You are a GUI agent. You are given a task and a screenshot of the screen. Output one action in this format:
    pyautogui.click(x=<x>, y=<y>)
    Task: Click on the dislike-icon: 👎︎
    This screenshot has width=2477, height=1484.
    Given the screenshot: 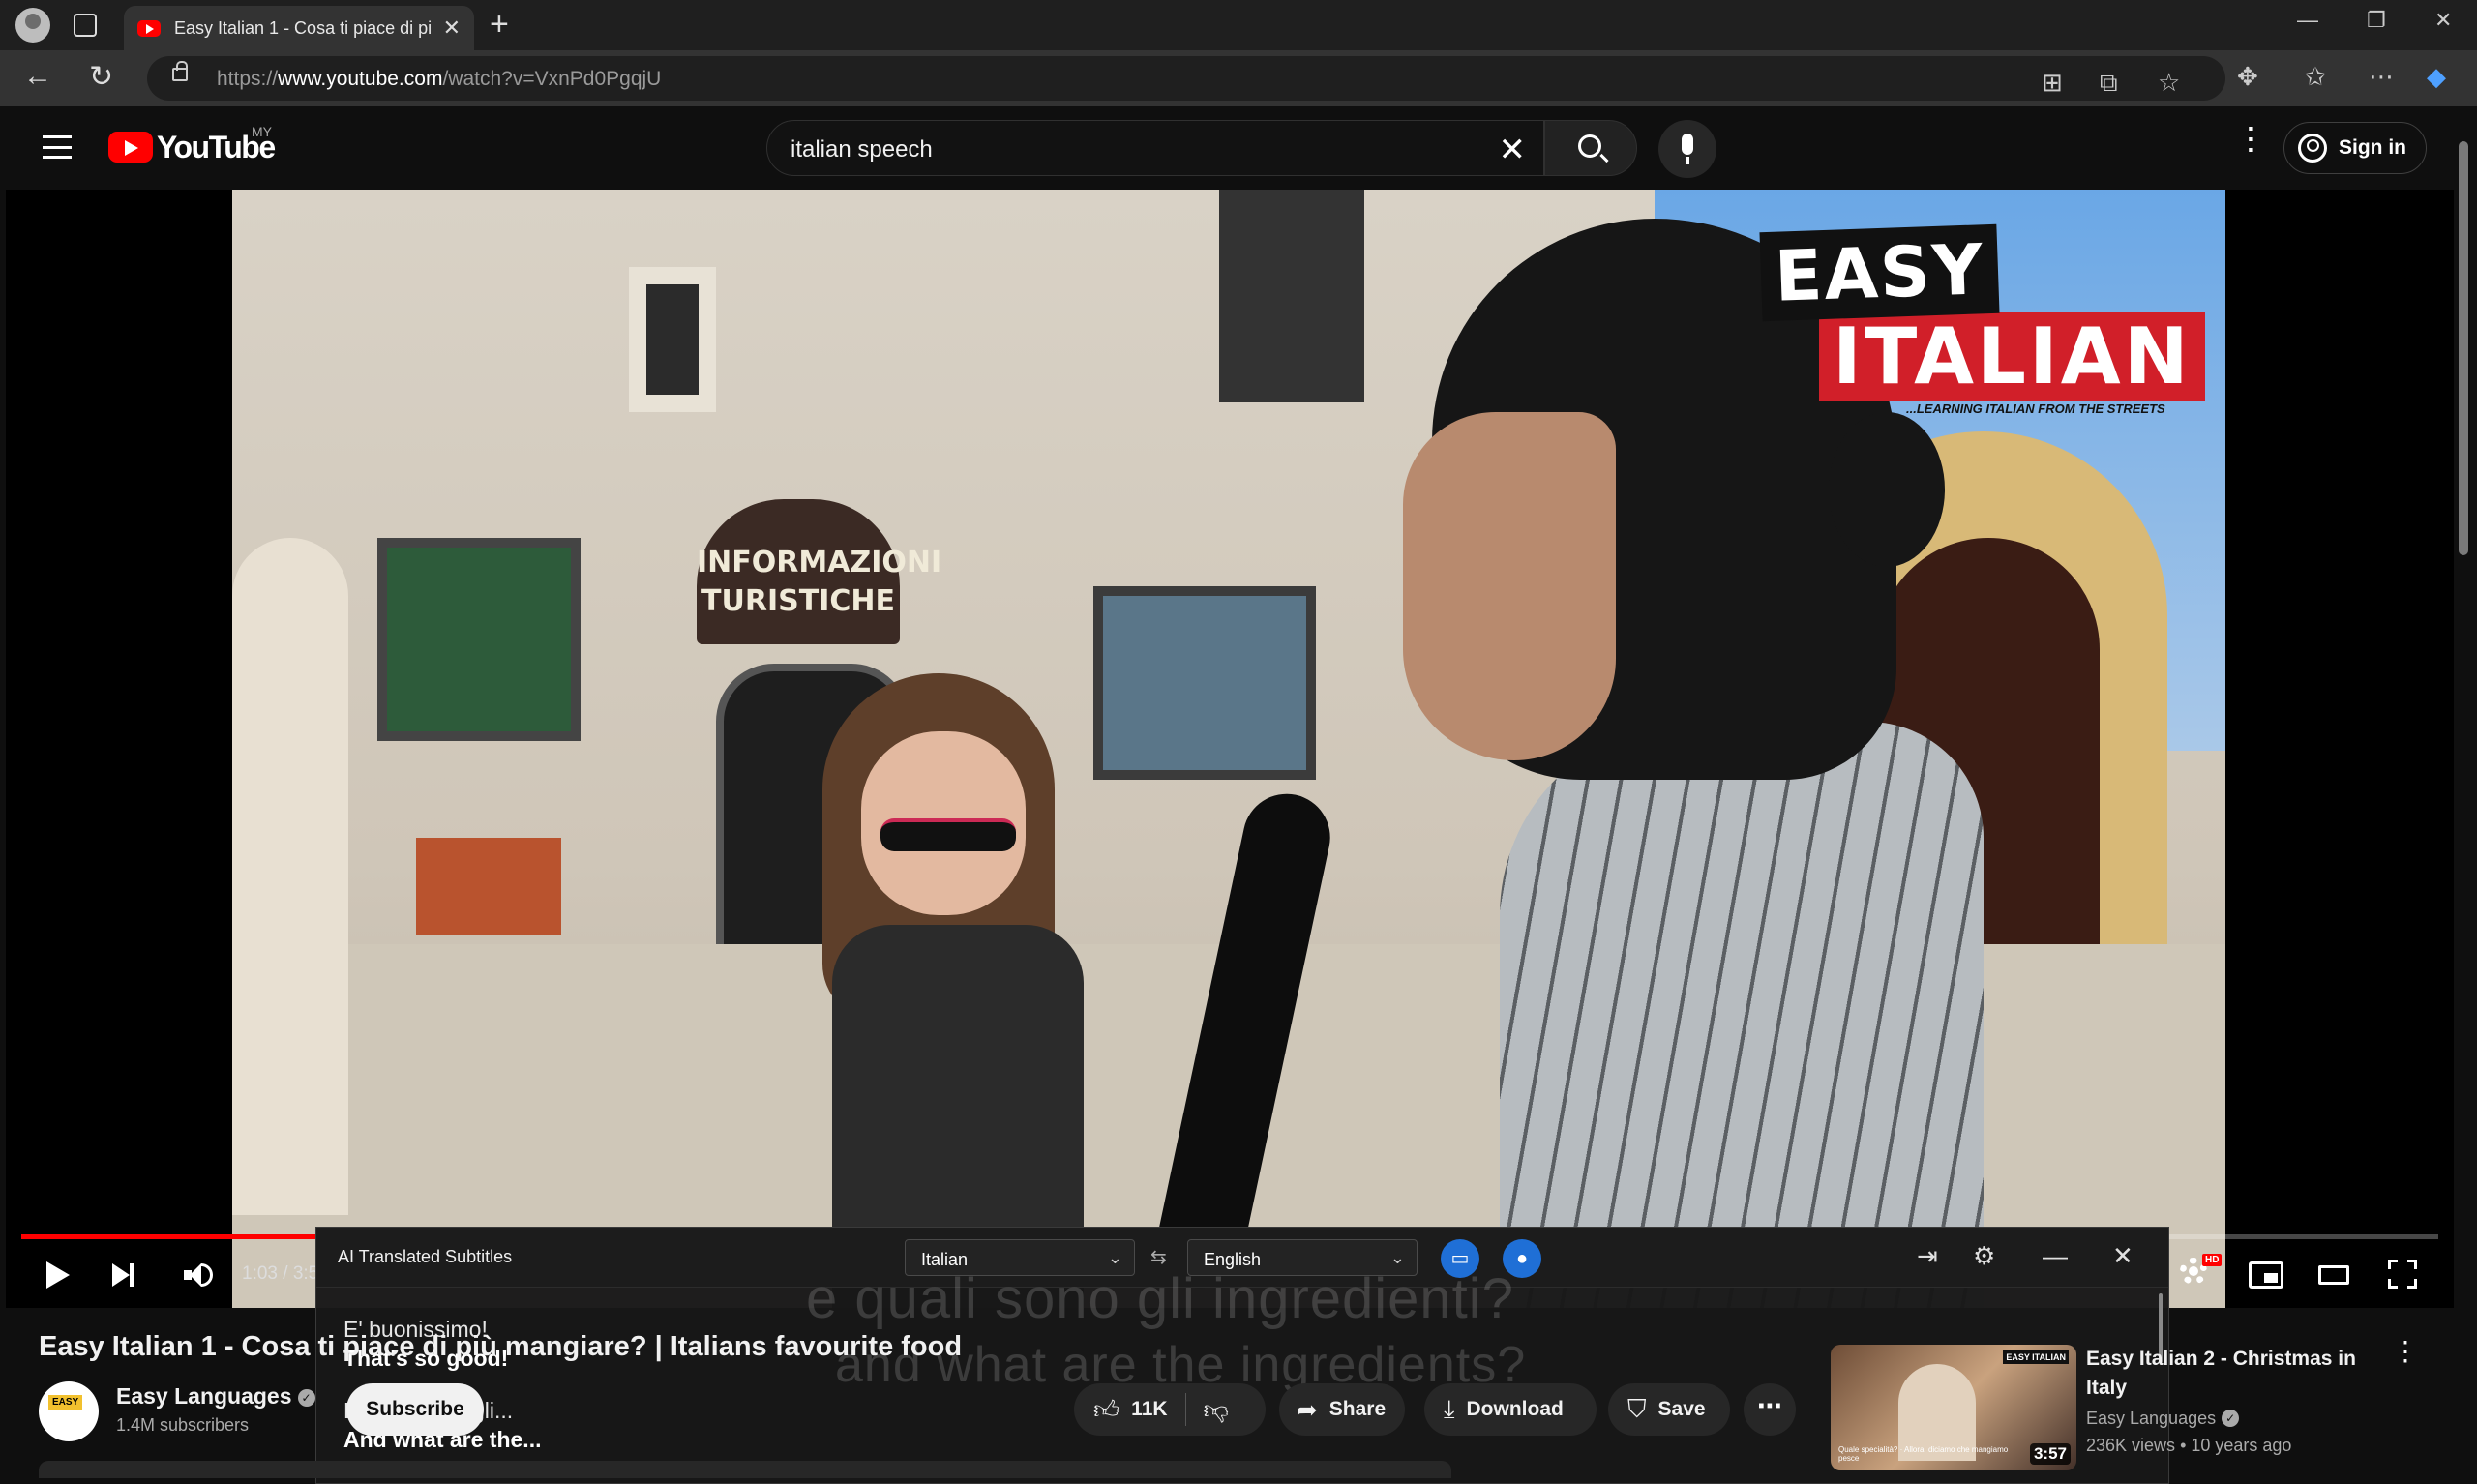 What is the action you would take?
    pyautogui.click(x=1216, y=1410)
    